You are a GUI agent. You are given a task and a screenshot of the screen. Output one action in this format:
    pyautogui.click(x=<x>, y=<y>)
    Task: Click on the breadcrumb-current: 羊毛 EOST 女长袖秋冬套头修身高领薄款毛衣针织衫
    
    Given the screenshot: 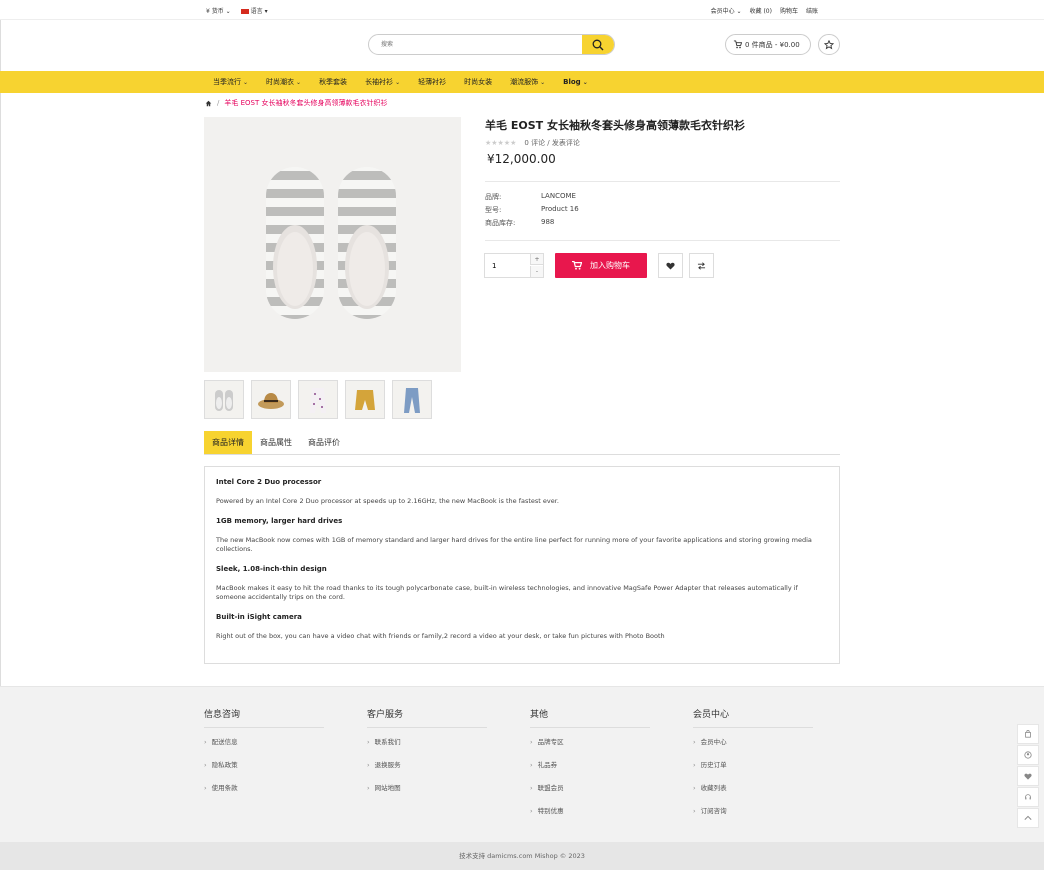 What is the action you would take?
    pyautogui.click(x=305, y=103)
    